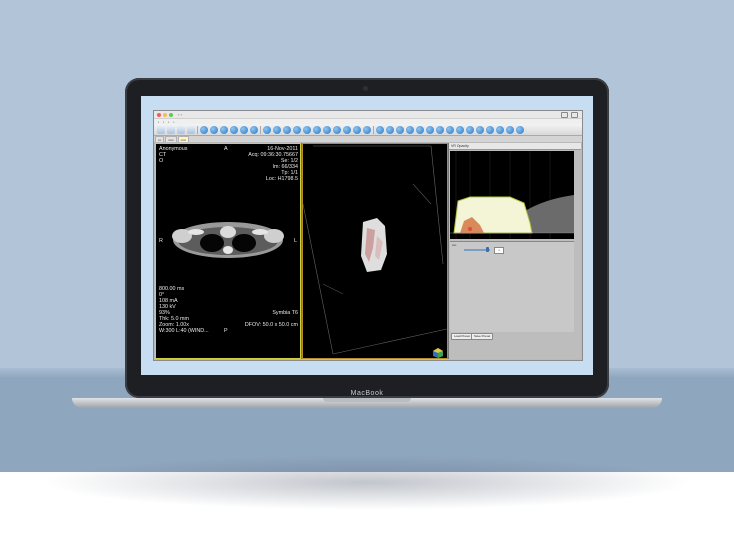  What do you see at coordinates (204, 129) in the screenshot?
I see `zoom-icon` at bounding box center [204, 129].